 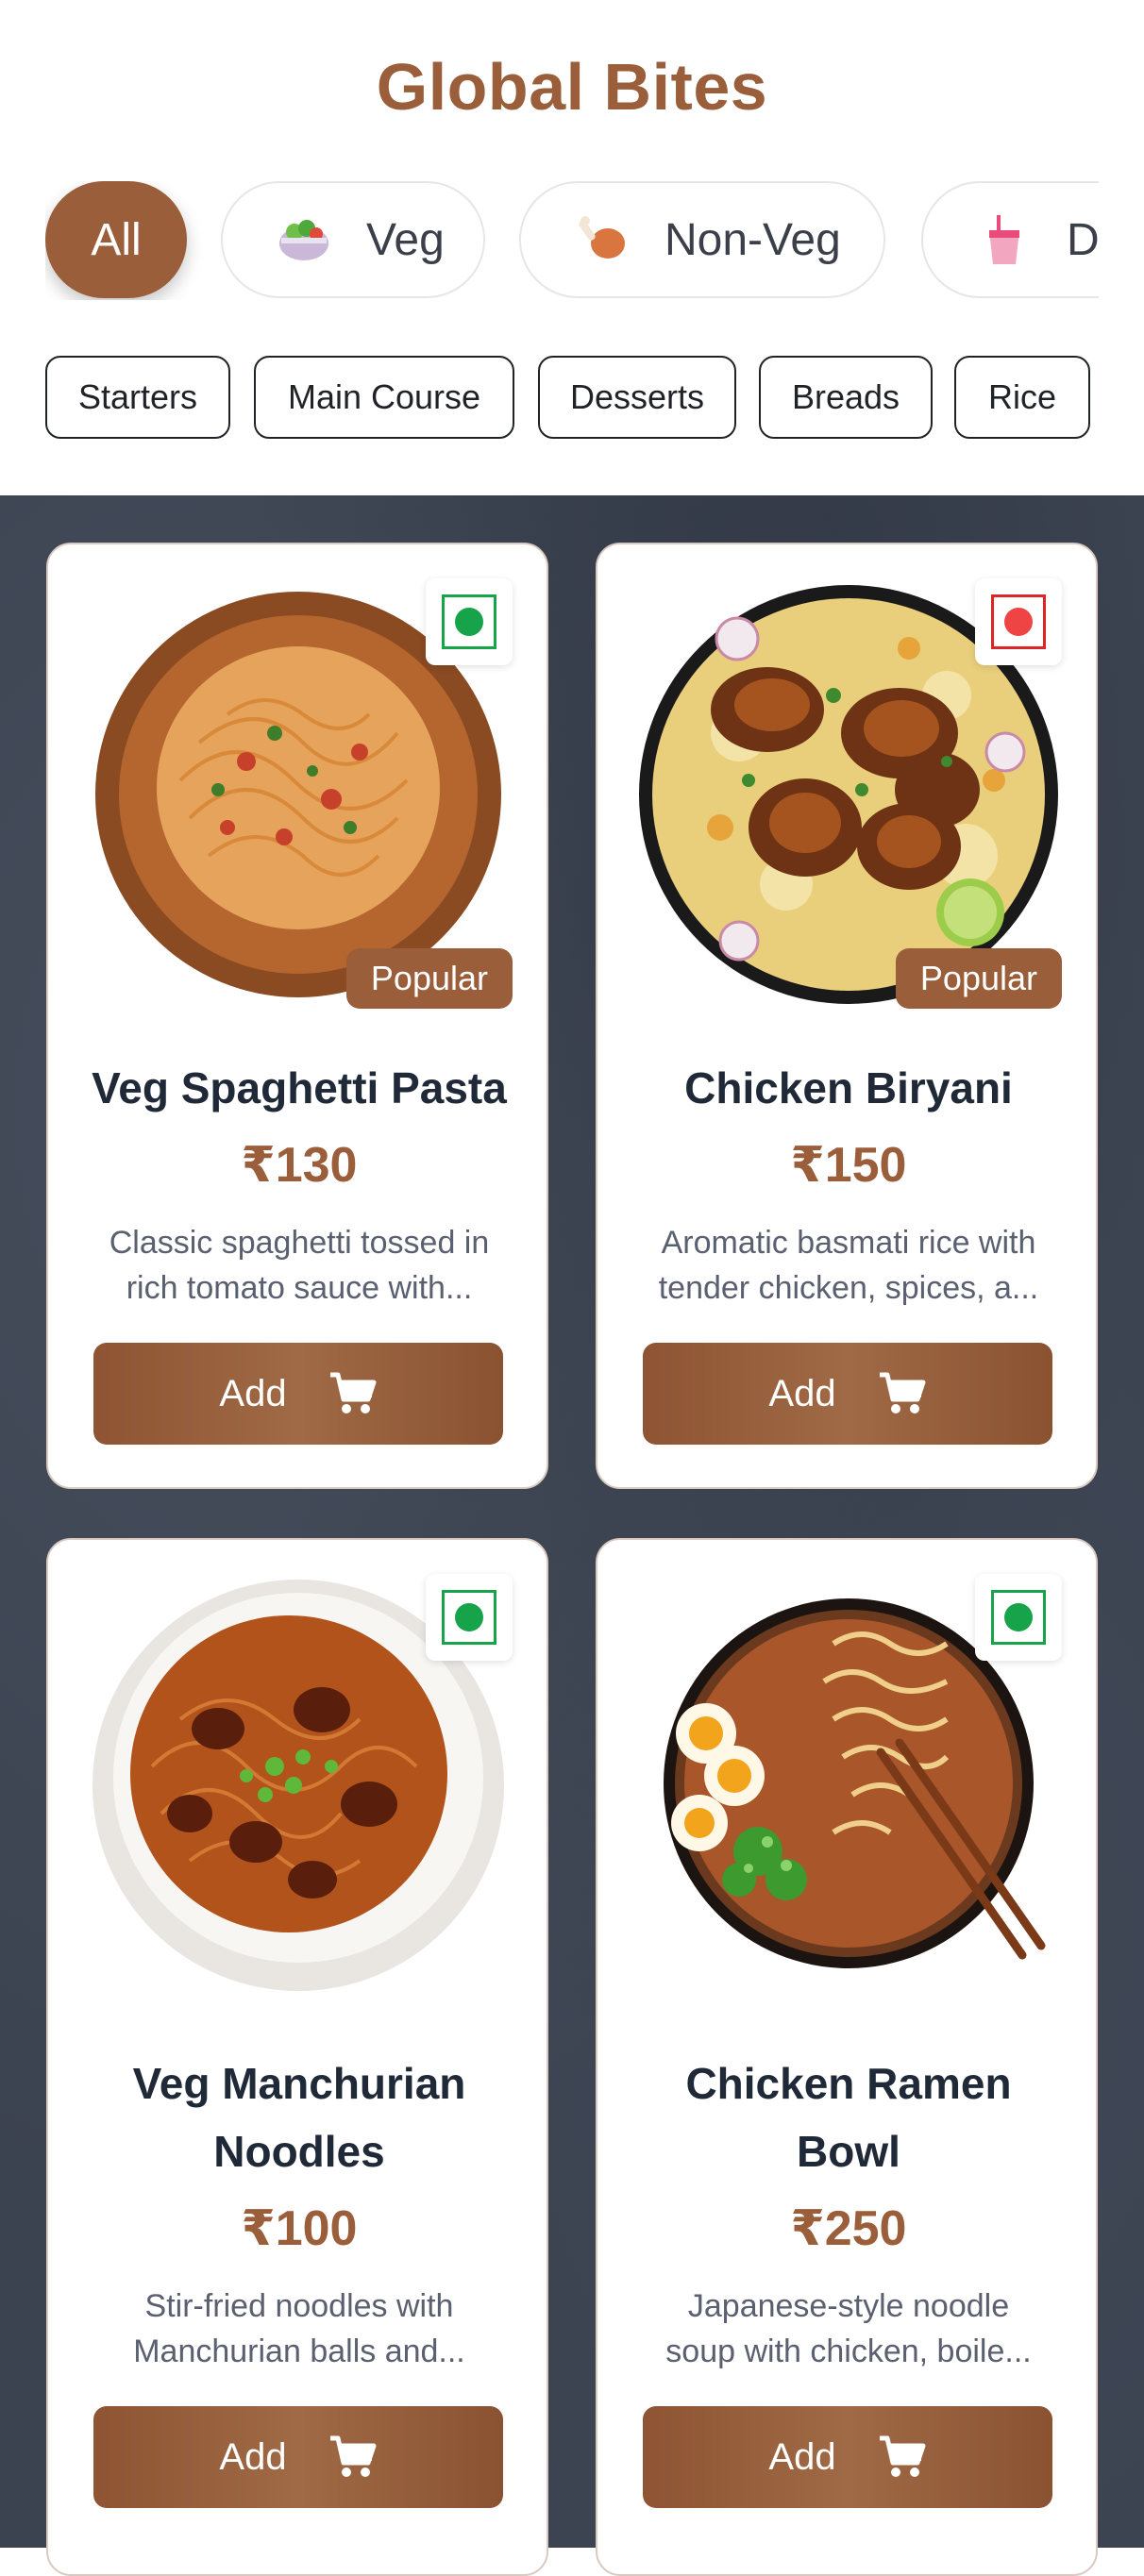 I want to click on description-line: Classic spaghetti tossed in, so click(x=299, y=1243).